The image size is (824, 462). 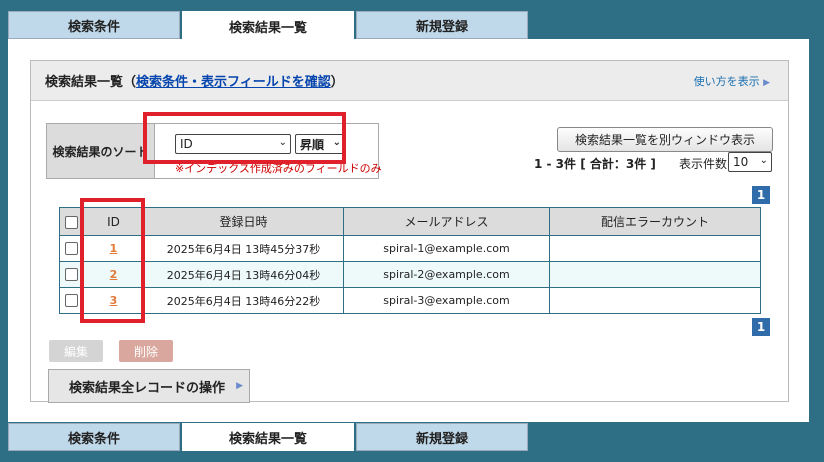 I want to click on result-count: 1 - 3件 [ 合計：3件 ], so click(x=595, y=164).